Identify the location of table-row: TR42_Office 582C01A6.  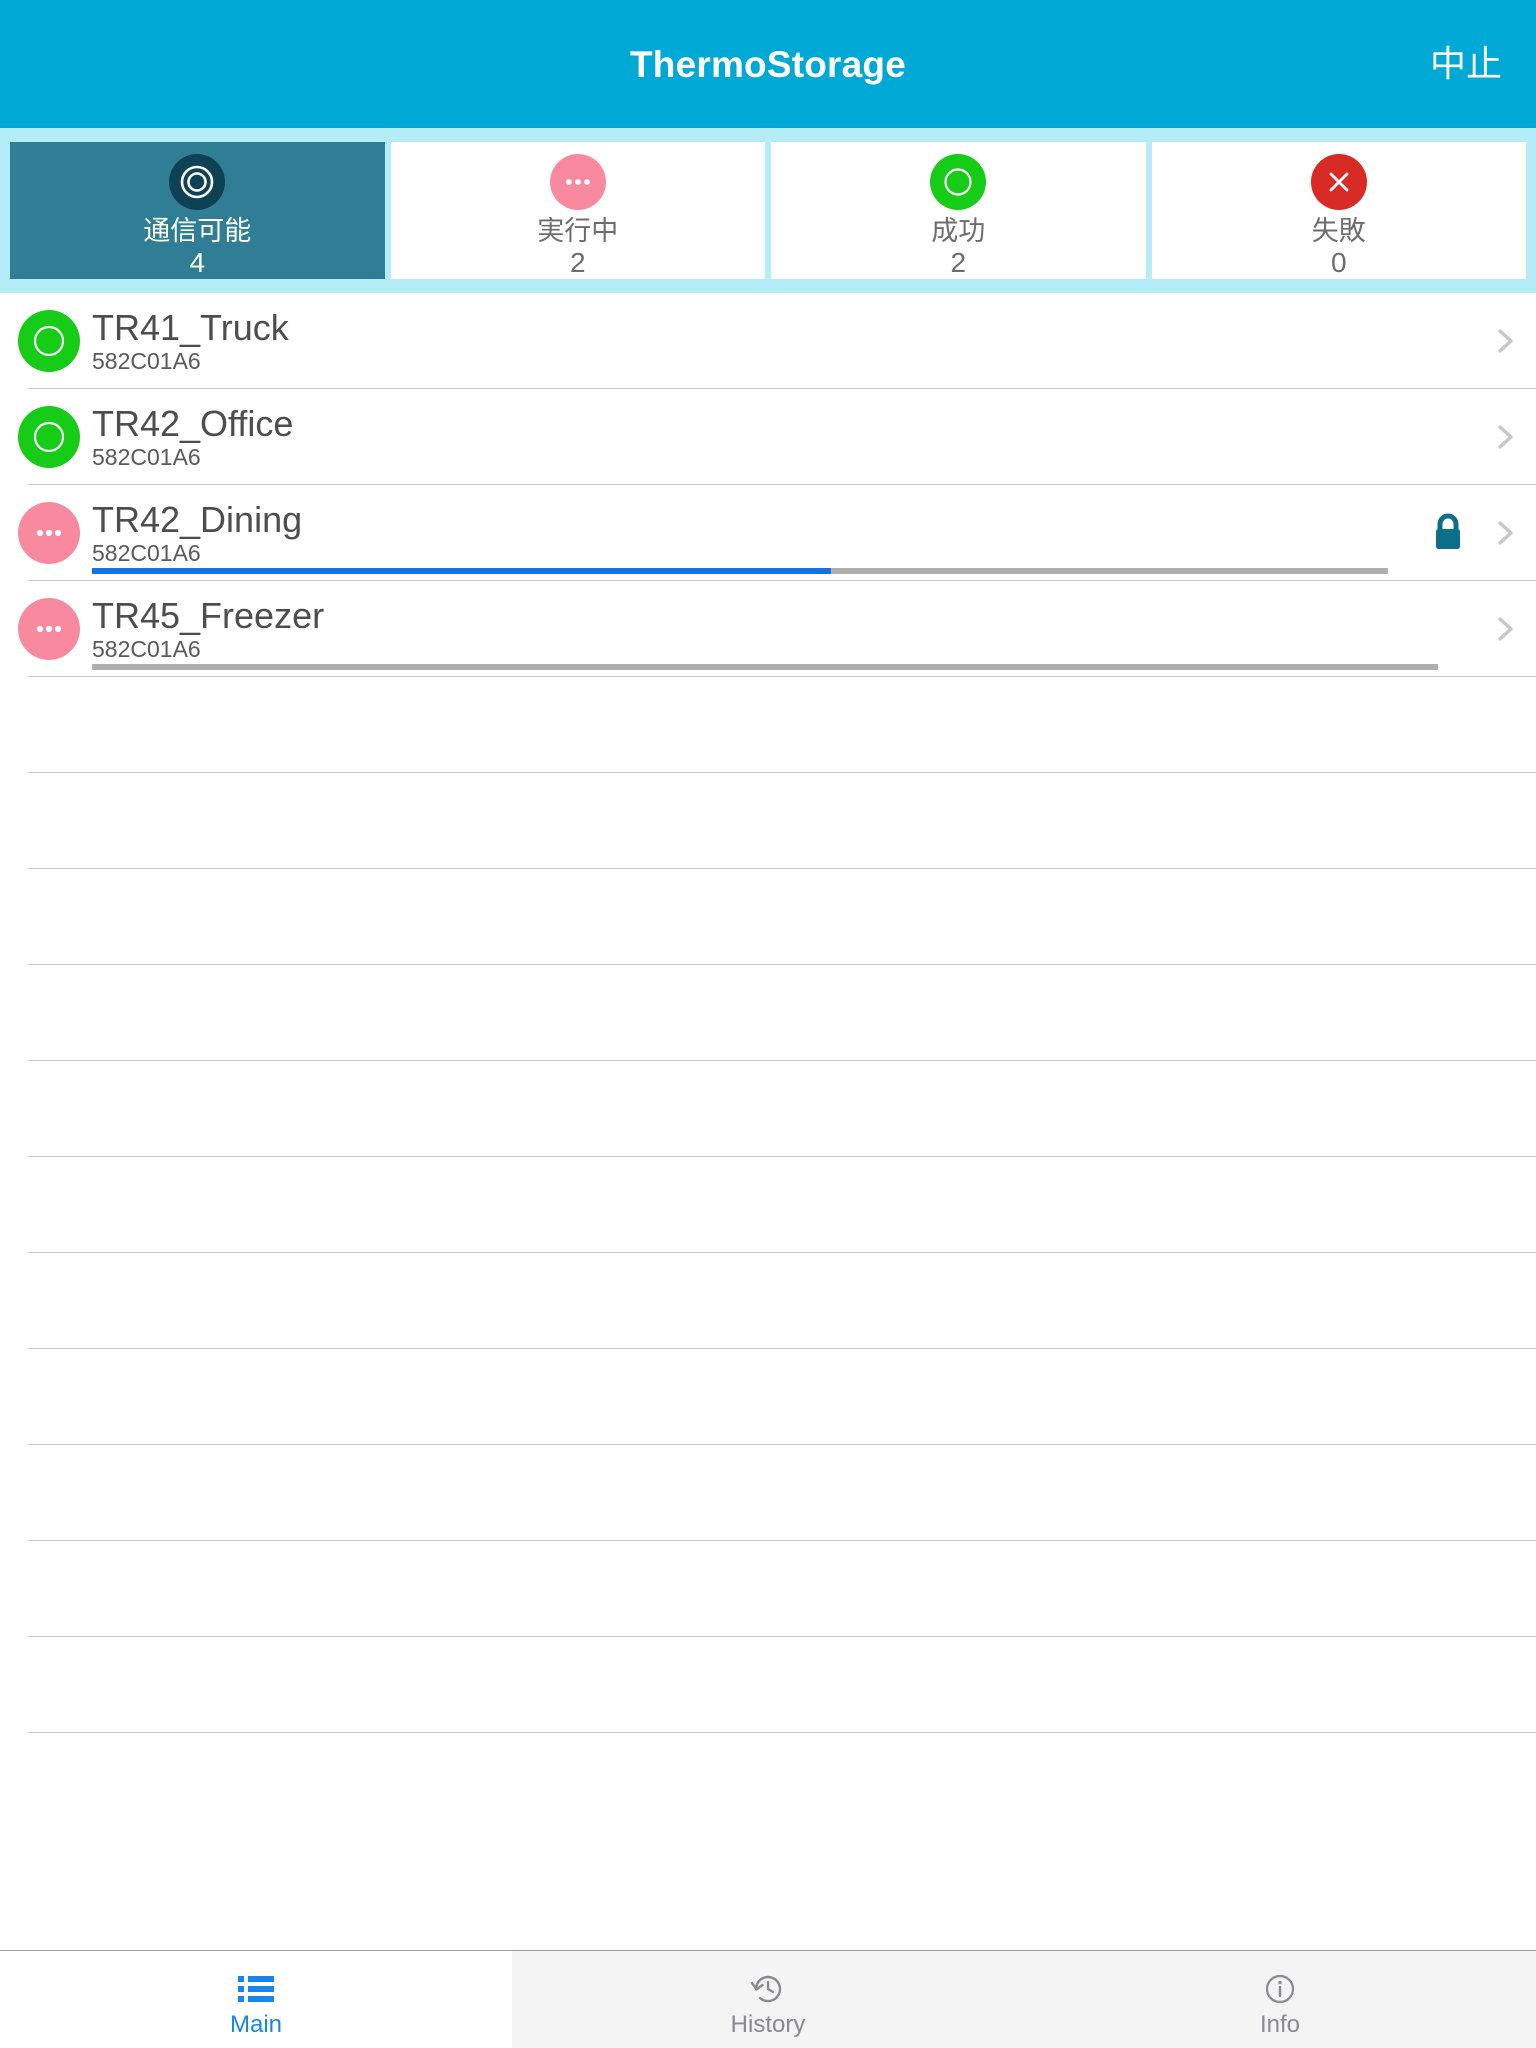
(768, 437).